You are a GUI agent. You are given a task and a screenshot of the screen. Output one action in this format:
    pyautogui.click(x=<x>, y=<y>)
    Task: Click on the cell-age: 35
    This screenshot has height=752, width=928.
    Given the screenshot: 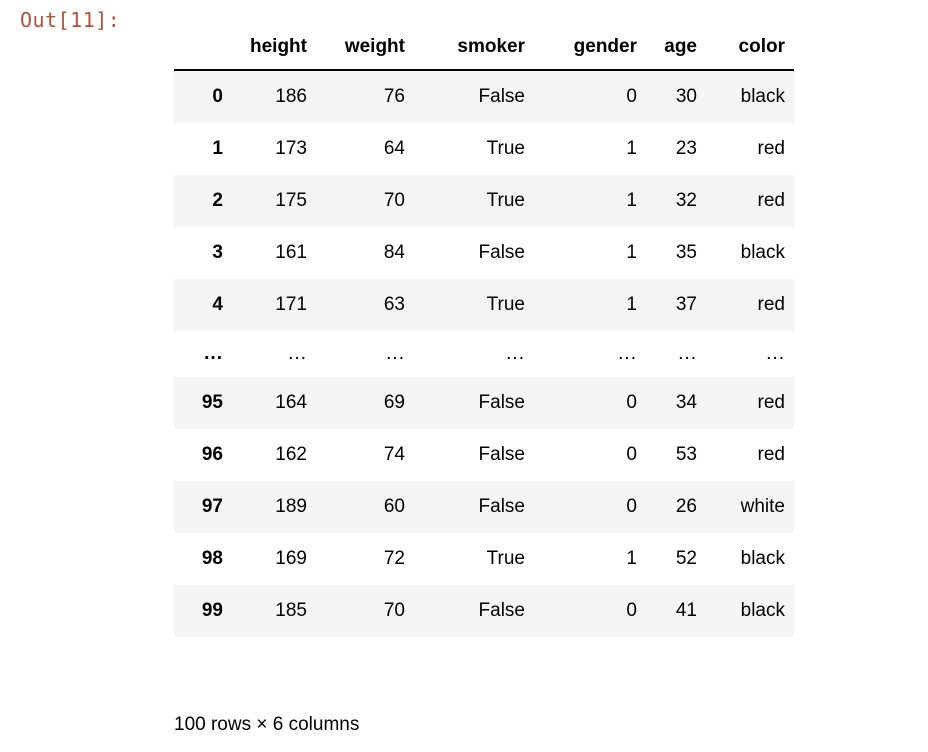 What is the action you would take?
    pyautogui.click(x=686, y=252)
    